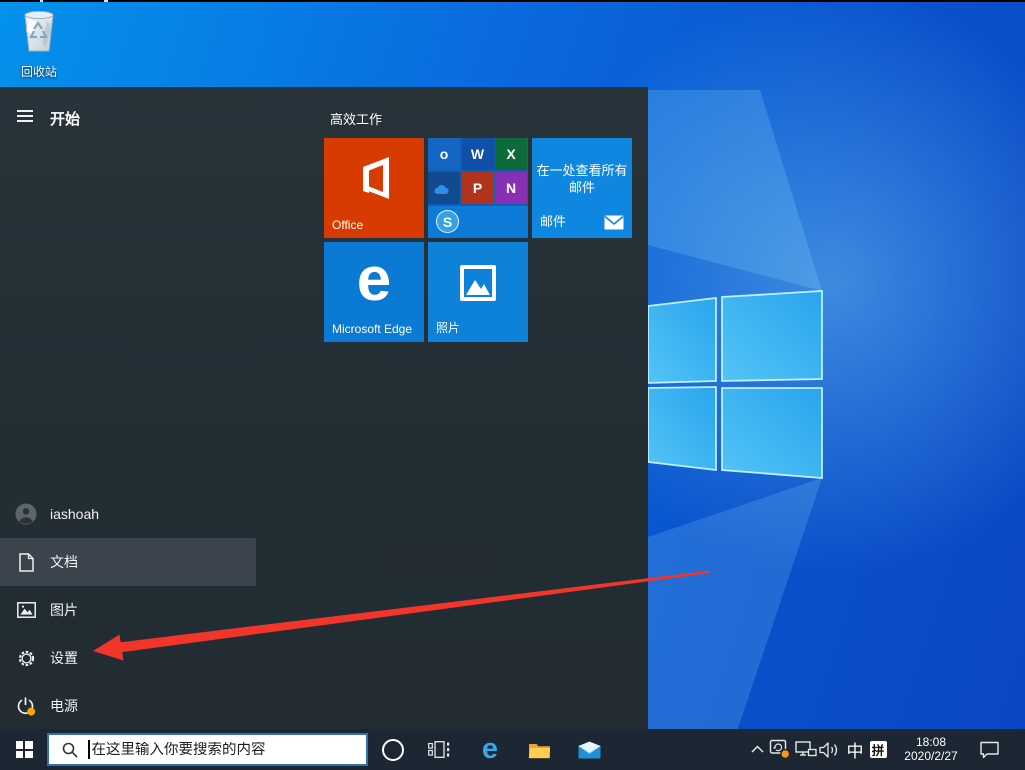 The height and width of the screenshot is (770, 1025). I want to click on user-avatar-icon, so click(26, 514).